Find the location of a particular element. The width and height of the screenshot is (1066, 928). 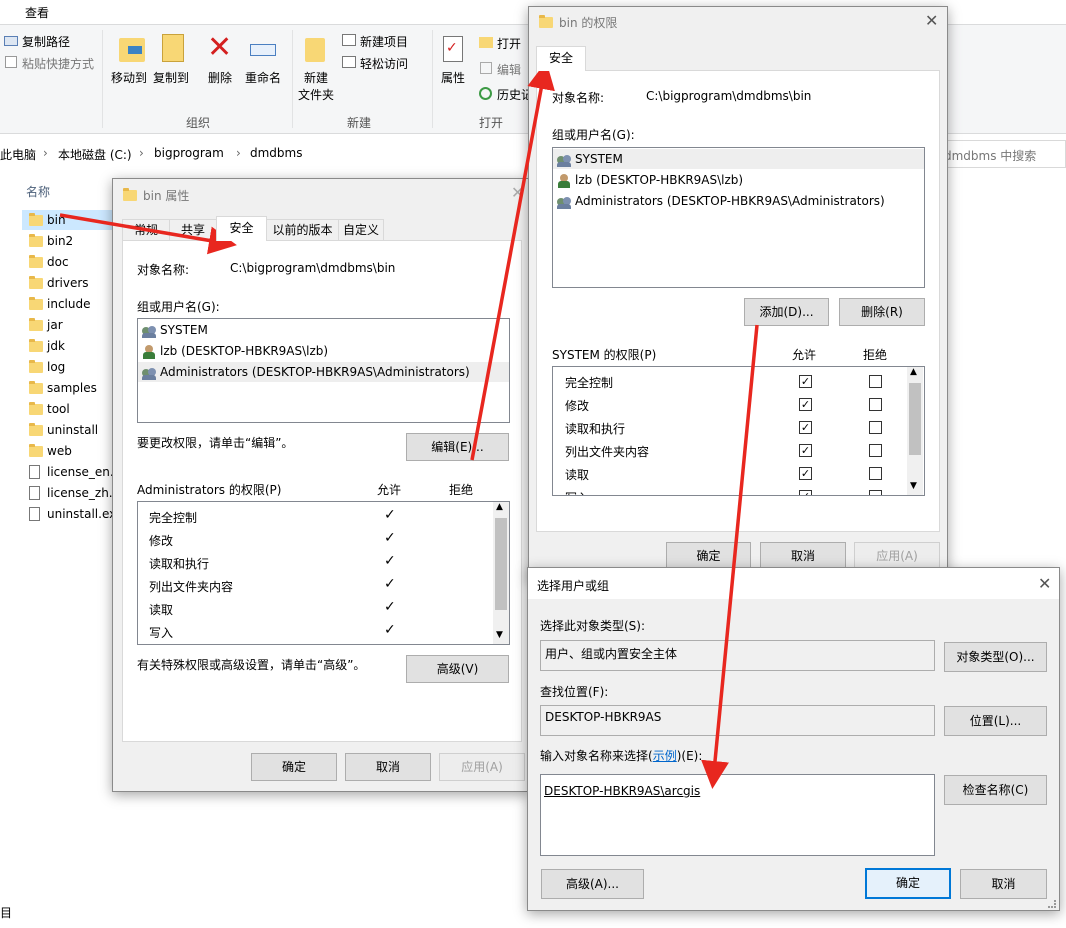

new-folder-label-2: 文件夹 is located at coordinates (316, 94).